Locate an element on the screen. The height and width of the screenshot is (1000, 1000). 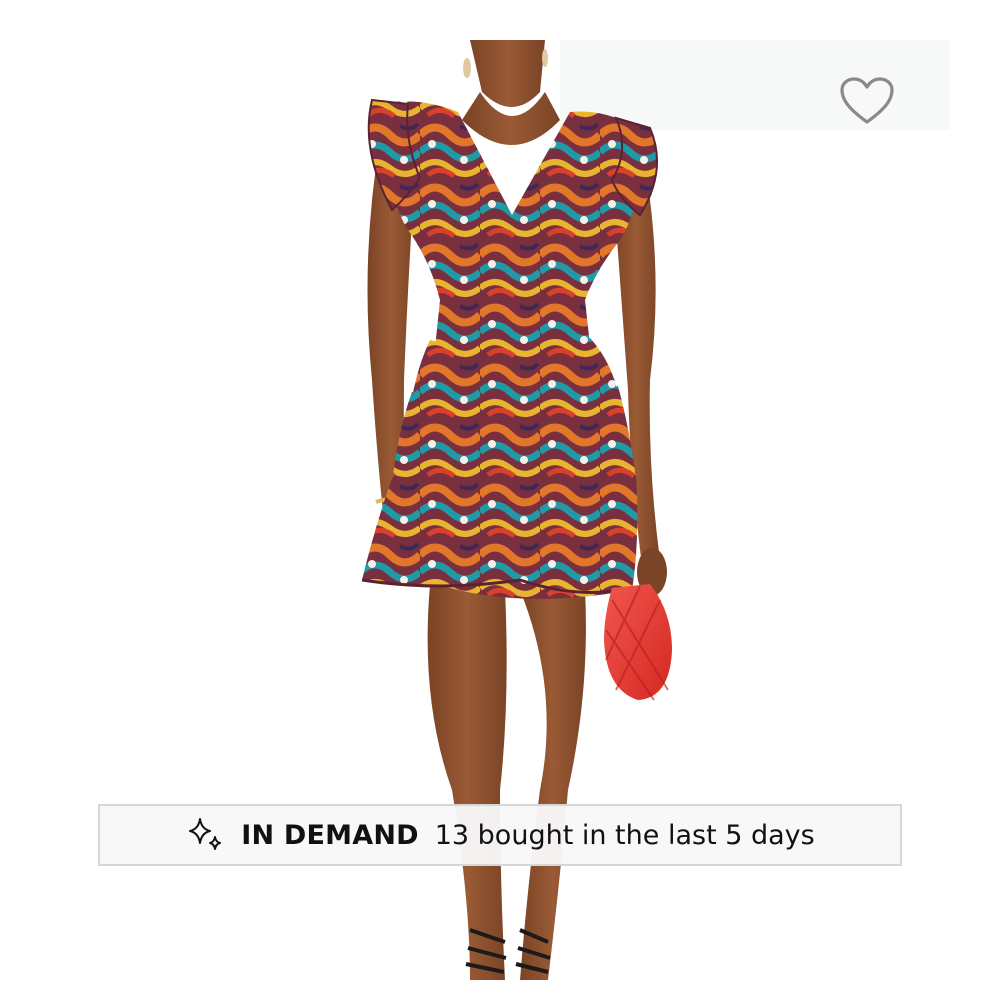
heart-outline-icon is located at coordinates (867, 103).